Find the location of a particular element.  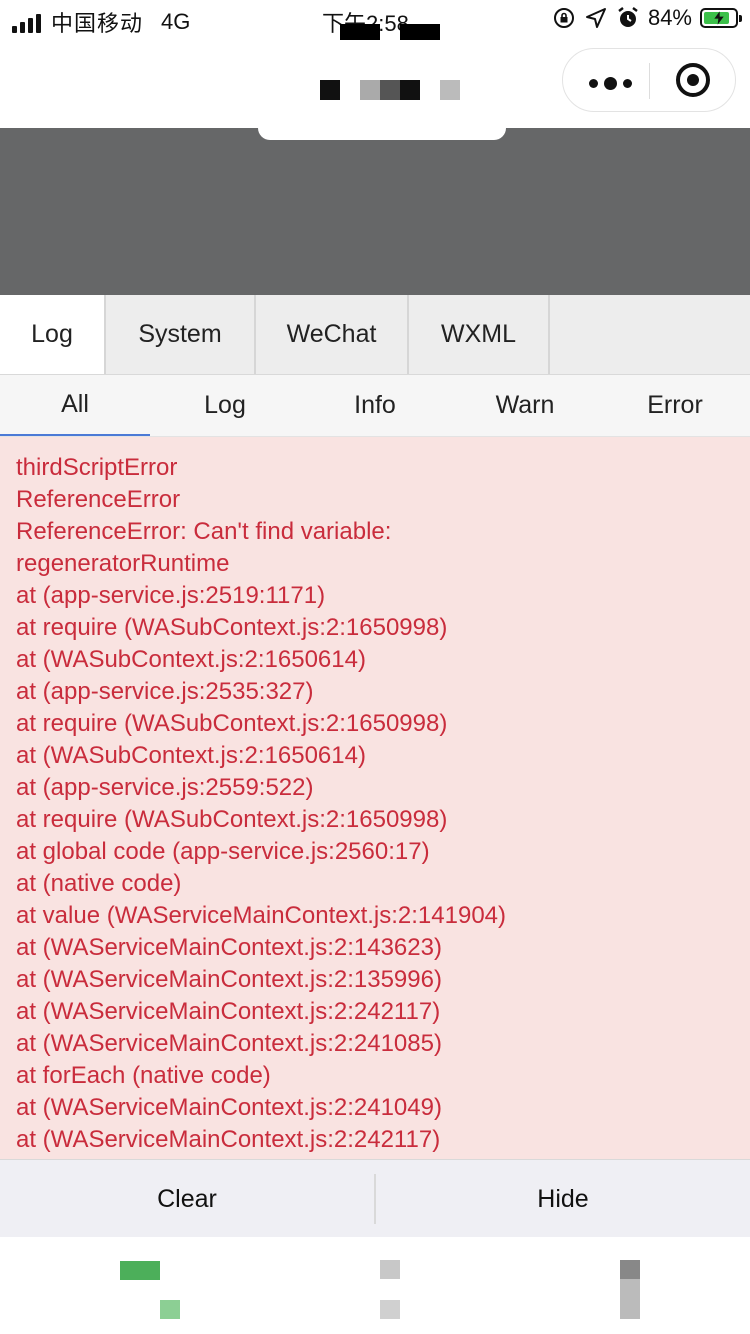

more-icon is located at coordinates (610, 83).